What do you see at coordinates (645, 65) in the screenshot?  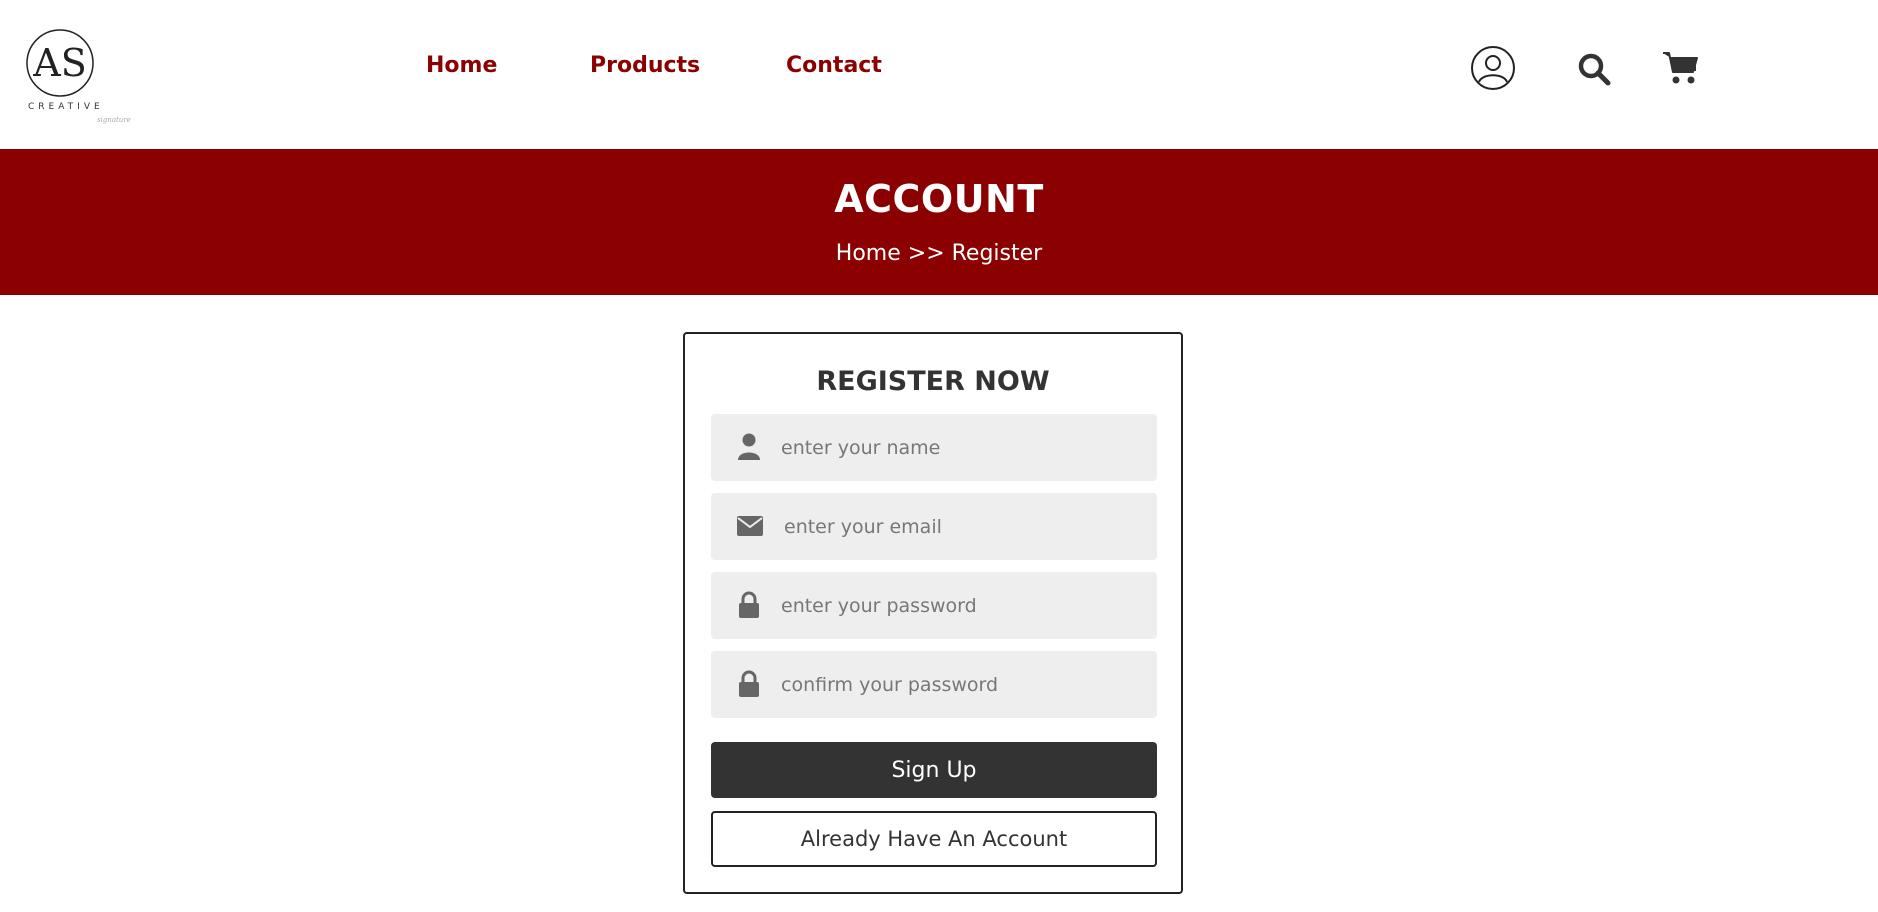 I see `nav-products: Products` at bounding box center [645, 65].